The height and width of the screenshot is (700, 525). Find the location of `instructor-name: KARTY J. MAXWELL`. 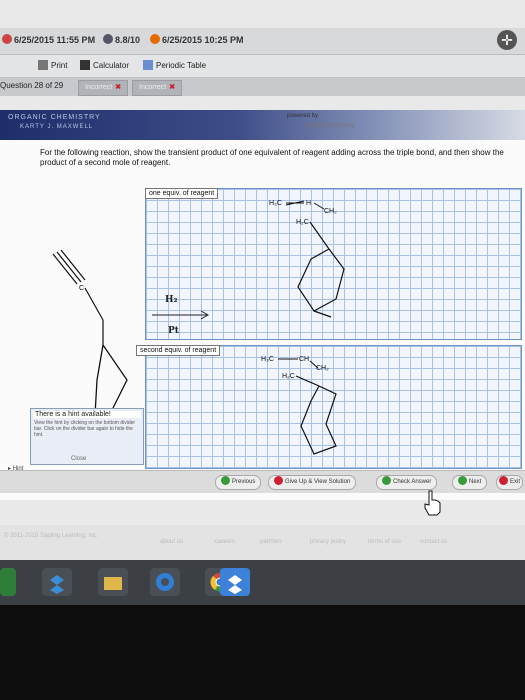

instructor-name: KARTY J. MAXWELL is located at coordinates (57, 127).